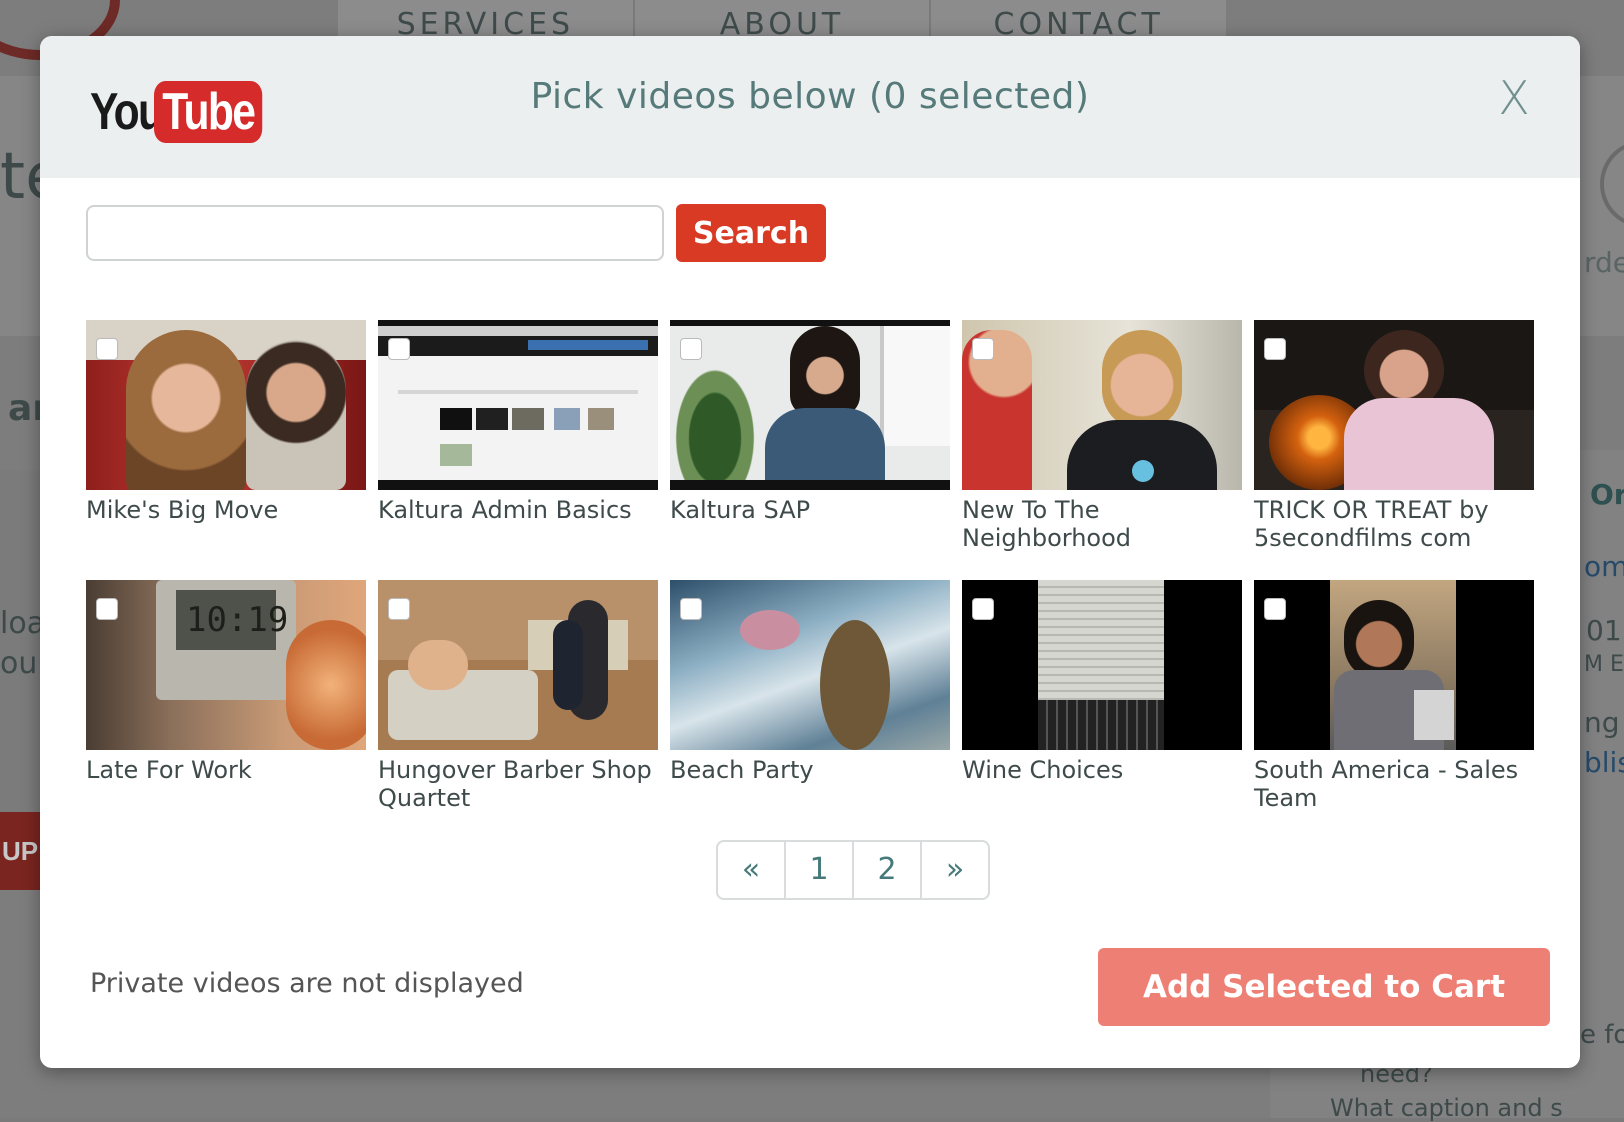 The width and height of the screenshot is (1624, 1122). I want to click on video-card: Kaltura SAP, so click(810, 440).